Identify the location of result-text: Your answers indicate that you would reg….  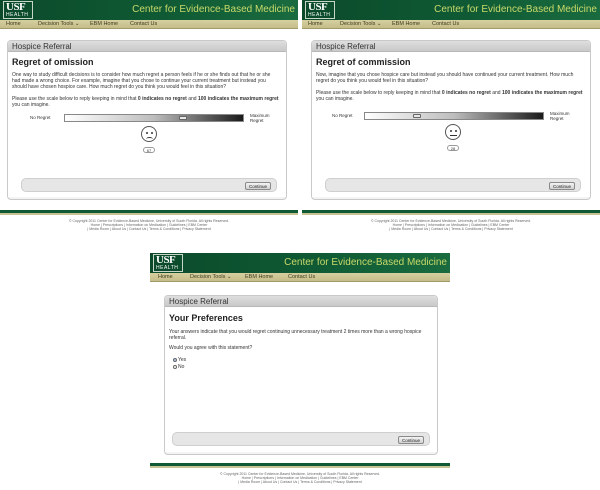
(295, 335).